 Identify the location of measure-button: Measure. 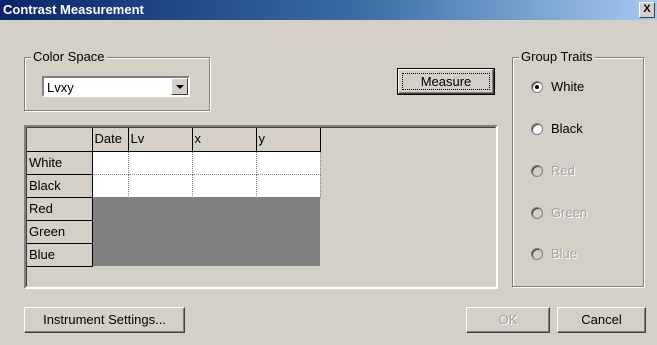
(446, 81).